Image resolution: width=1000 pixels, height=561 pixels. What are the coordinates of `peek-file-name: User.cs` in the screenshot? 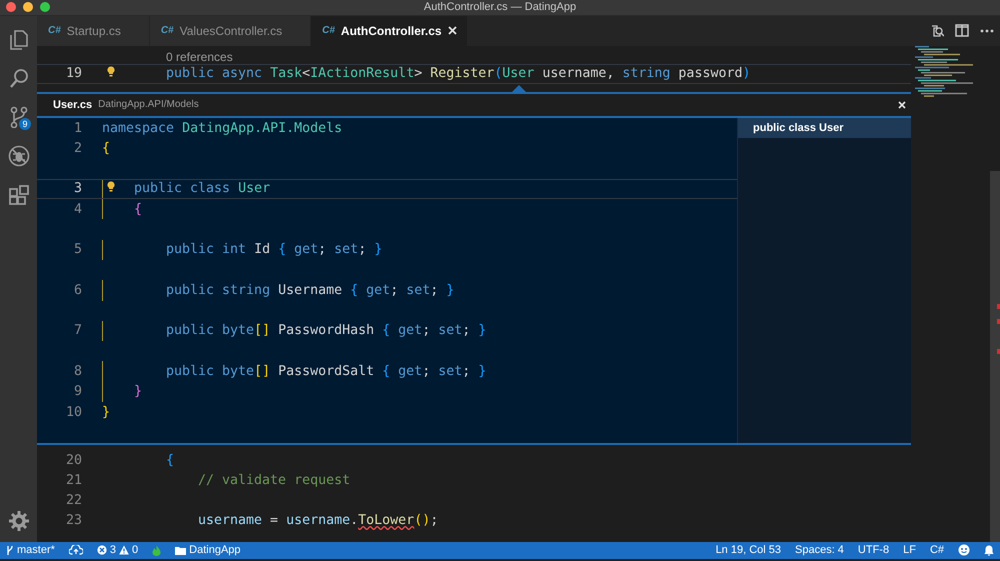 It's located at (72, 104).